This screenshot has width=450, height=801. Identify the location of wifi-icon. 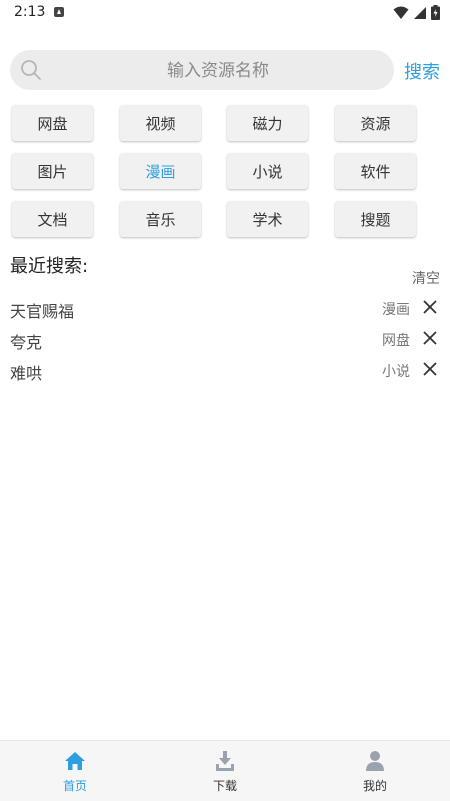
(401, 12).